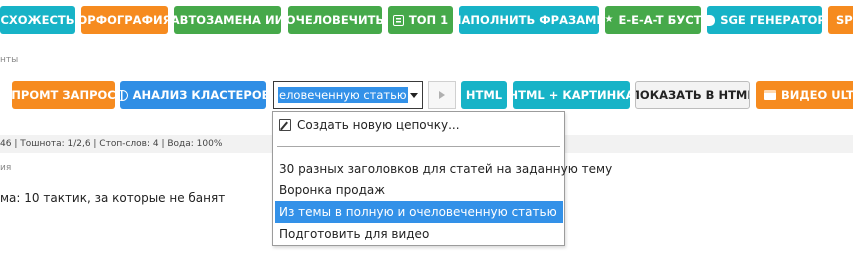  I want to click on spelling-label: ОРФОГРАФИЯ, so click(124, 20).